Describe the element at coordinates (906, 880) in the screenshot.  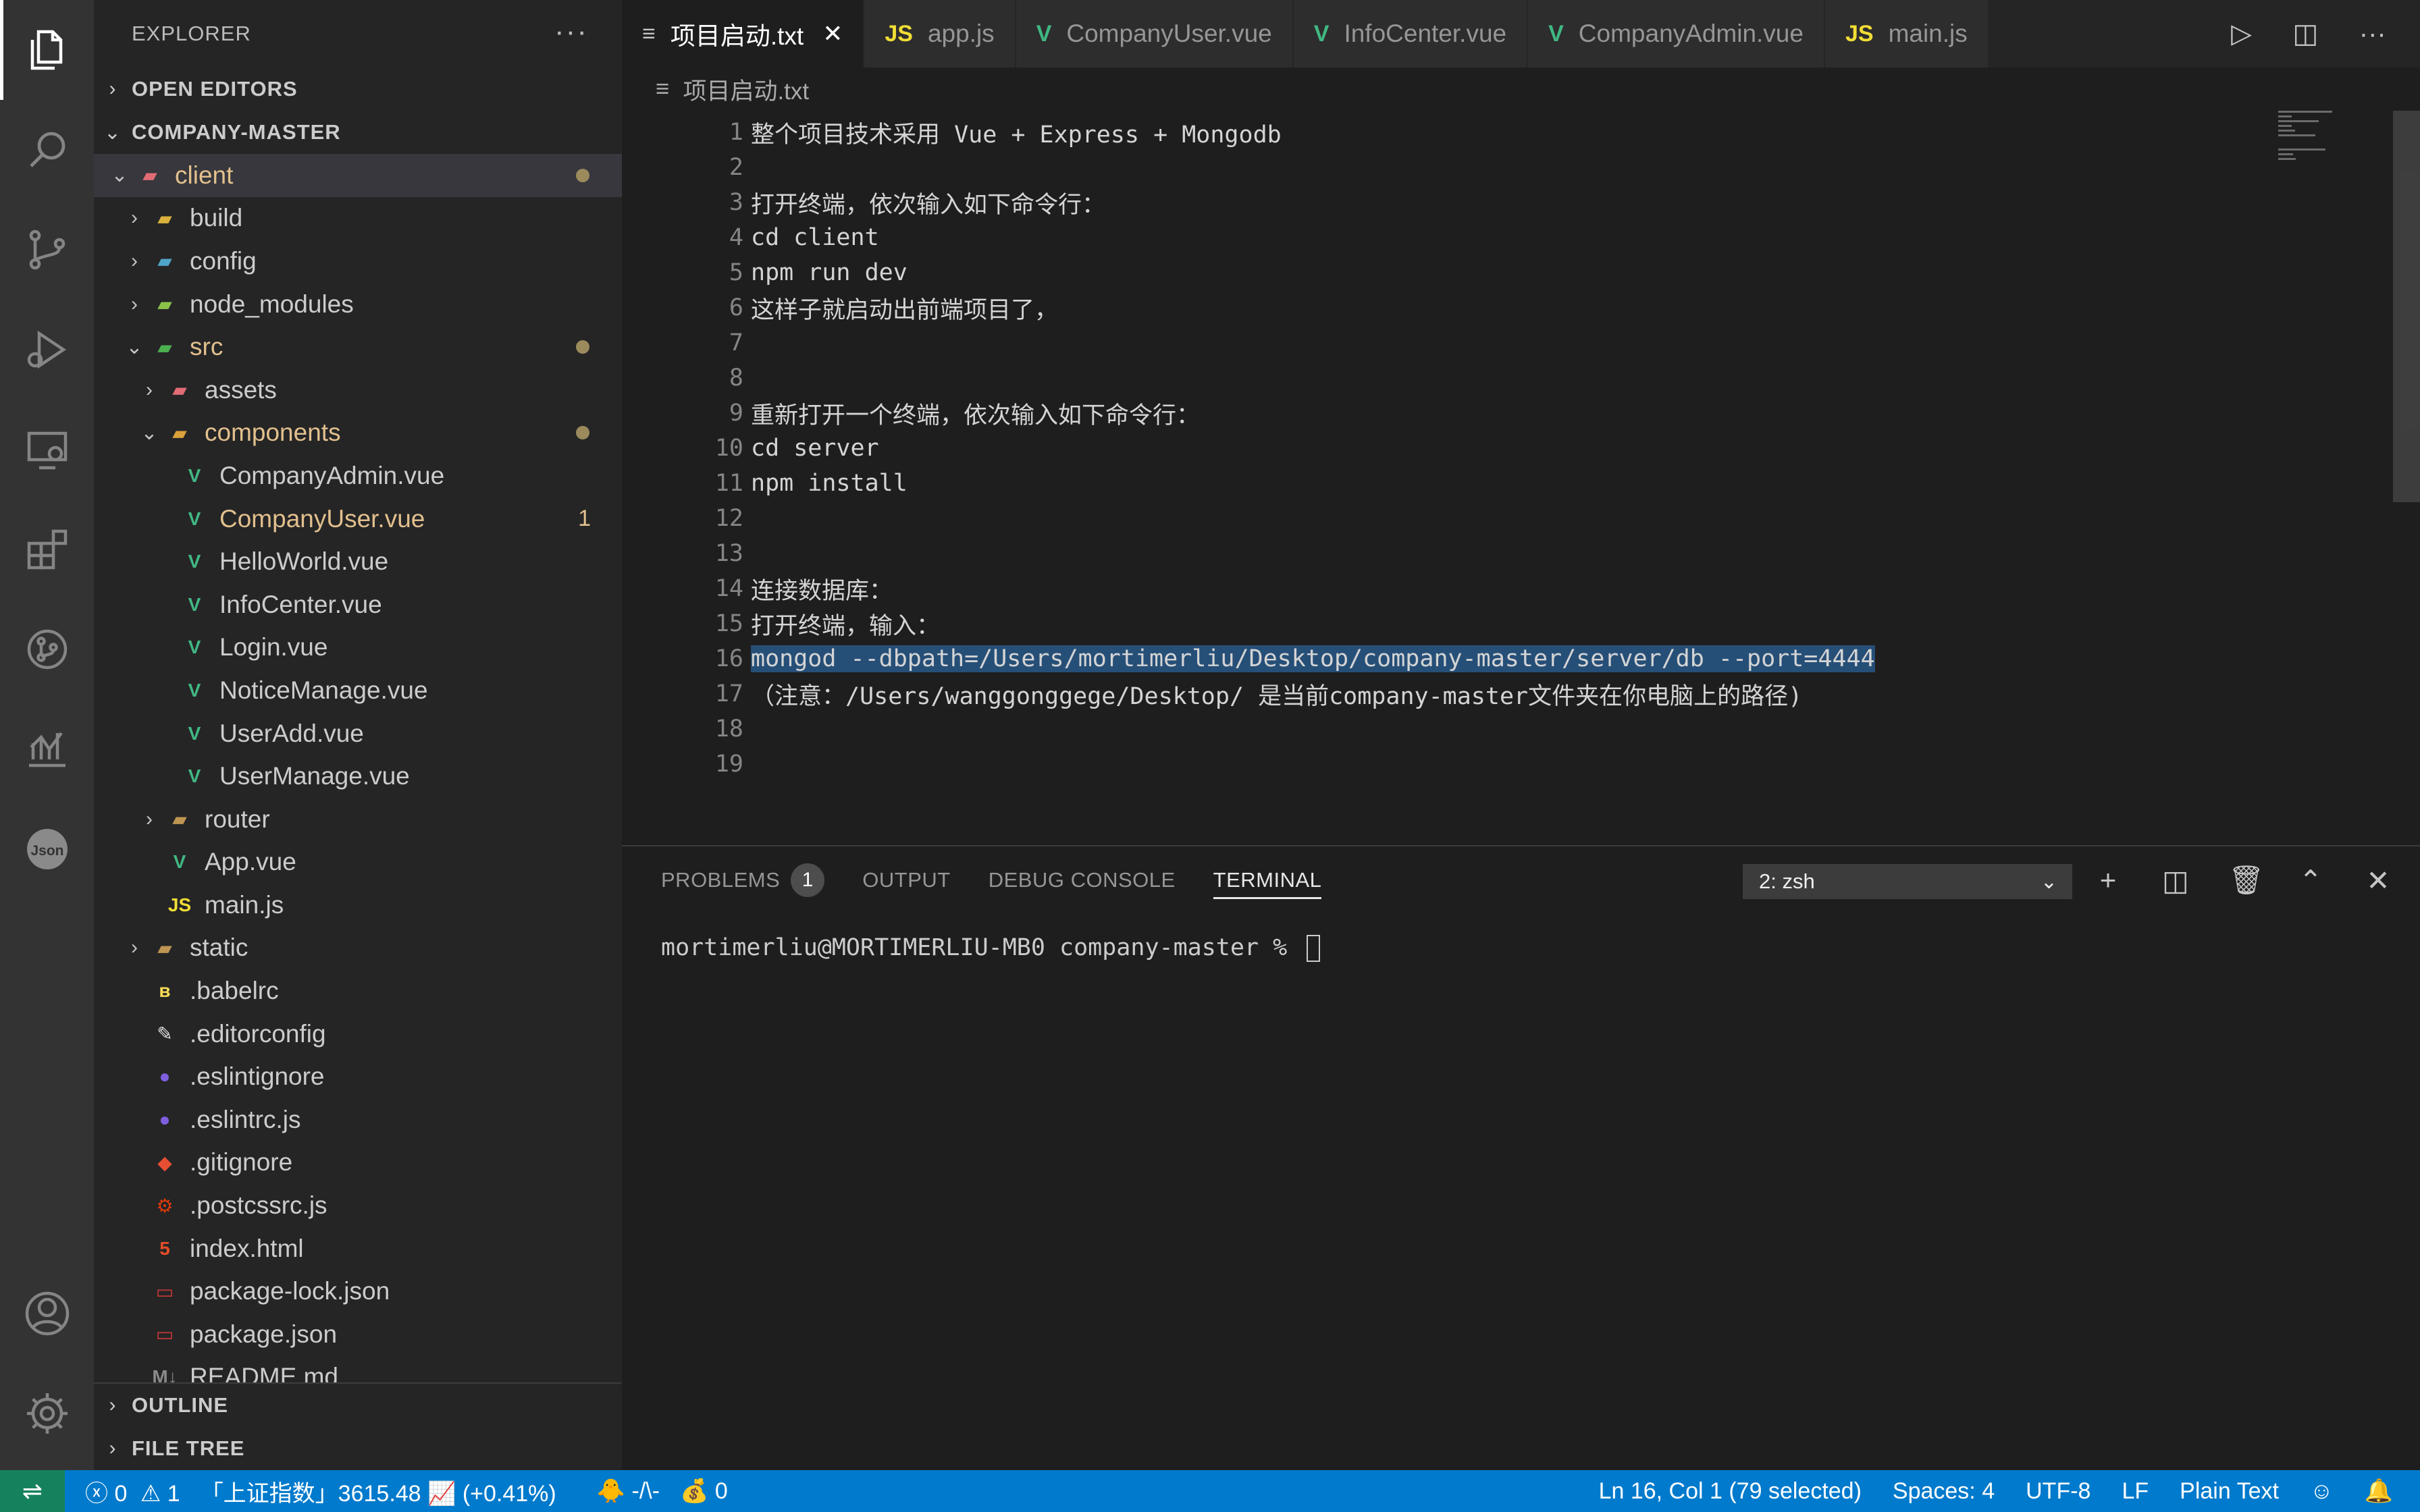
I see `tab-output: OUTPUT` at that location.